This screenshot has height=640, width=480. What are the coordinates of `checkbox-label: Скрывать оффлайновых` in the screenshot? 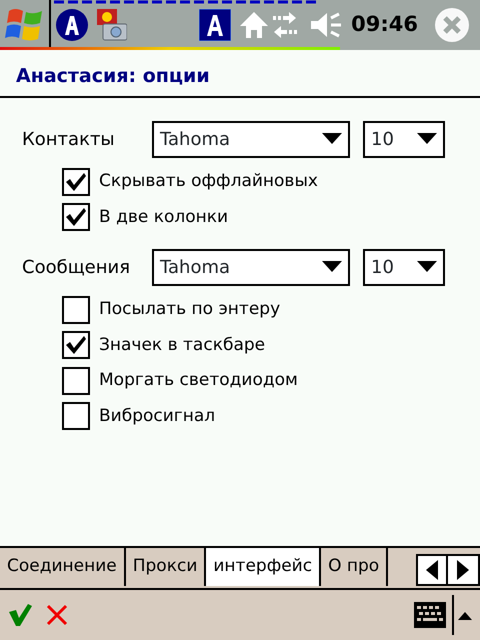 It's located at (208, 181).